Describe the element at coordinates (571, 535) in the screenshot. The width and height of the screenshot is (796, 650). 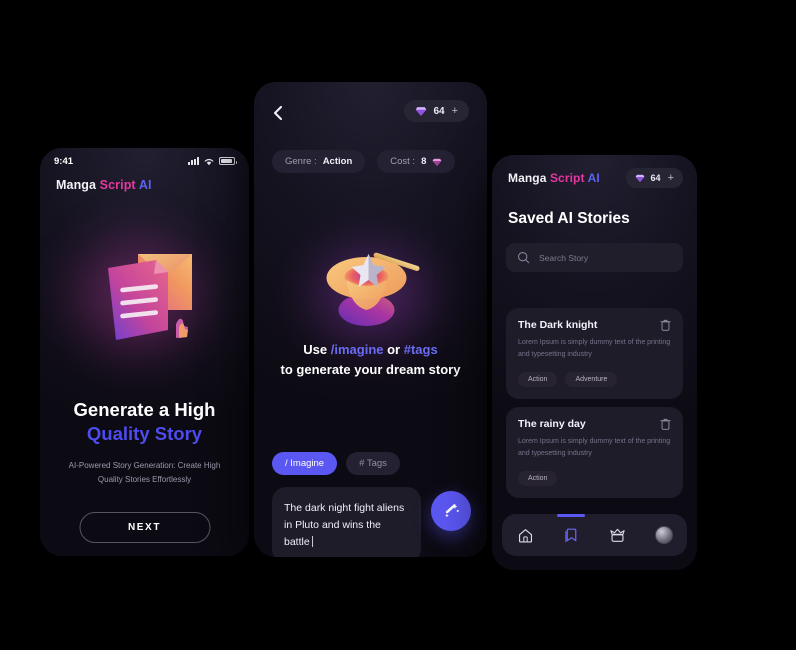
I see `bookmark-icon` at that location.